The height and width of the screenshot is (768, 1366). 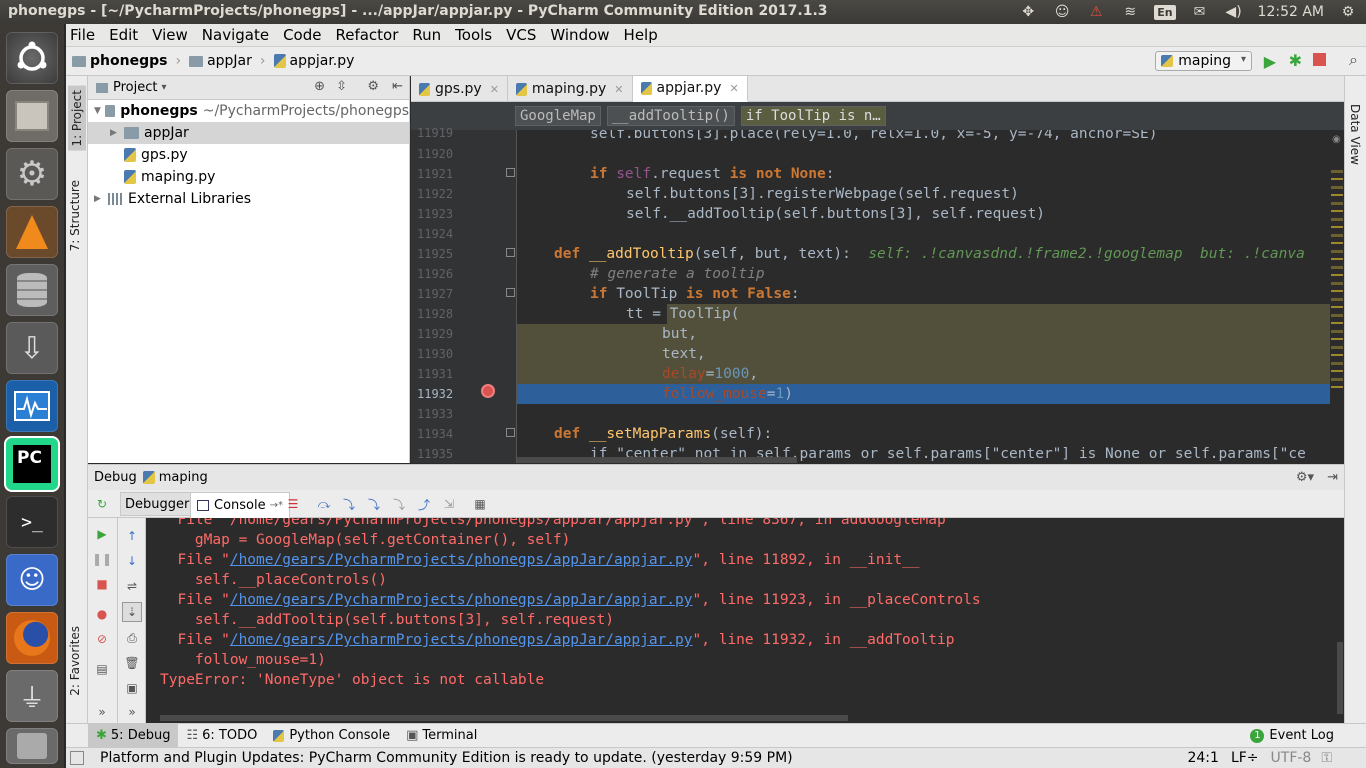 I want to click on ubuntu-dash-icon, so click(x=32, y=58).